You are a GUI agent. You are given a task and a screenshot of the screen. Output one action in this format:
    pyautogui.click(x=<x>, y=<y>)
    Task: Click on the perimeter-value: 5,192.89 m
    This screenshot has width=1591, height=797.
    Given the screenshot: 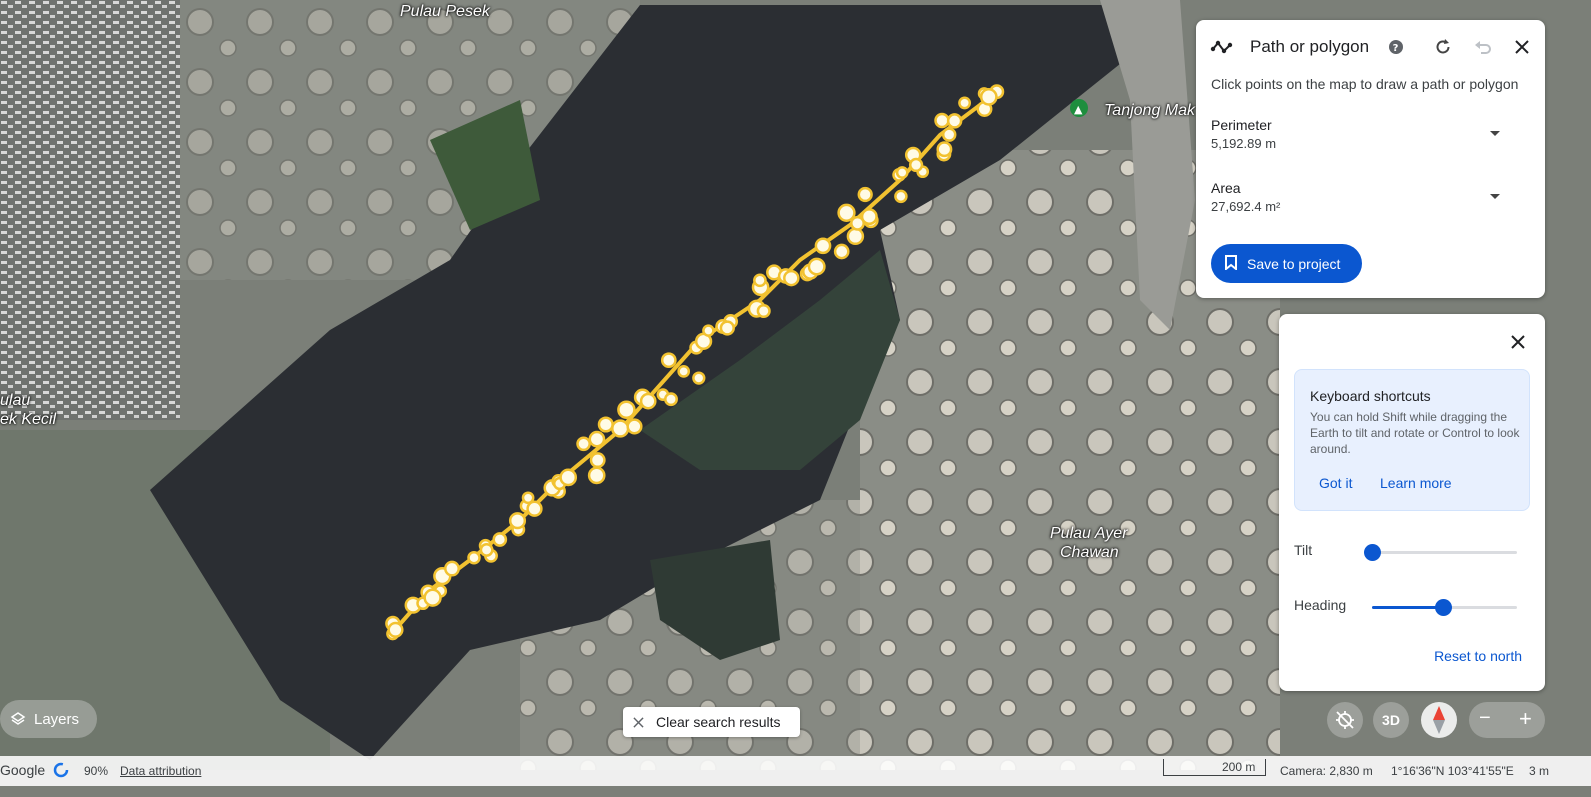 What is the action you would take?
    pyautogui.click(x=1244, y=143)
    